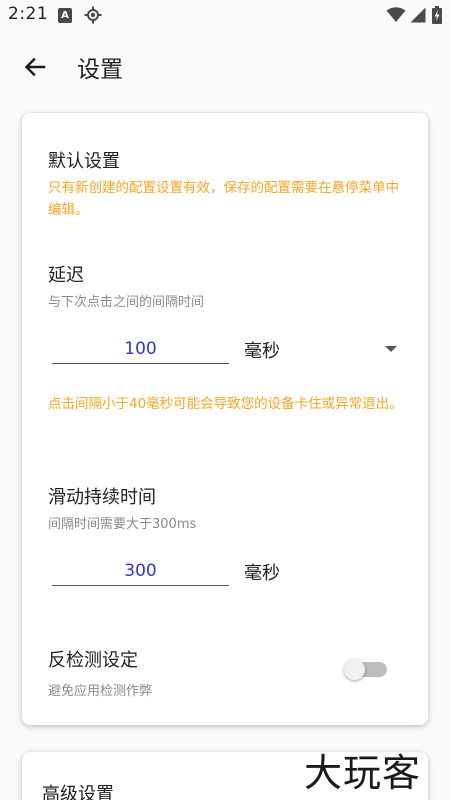 The height and width of the screenshot is (800, 450). Describe the element at coordinates (126, 302) in the screenshot. I see `delay-description: 与下次点击之间的间隔时间` at that location.